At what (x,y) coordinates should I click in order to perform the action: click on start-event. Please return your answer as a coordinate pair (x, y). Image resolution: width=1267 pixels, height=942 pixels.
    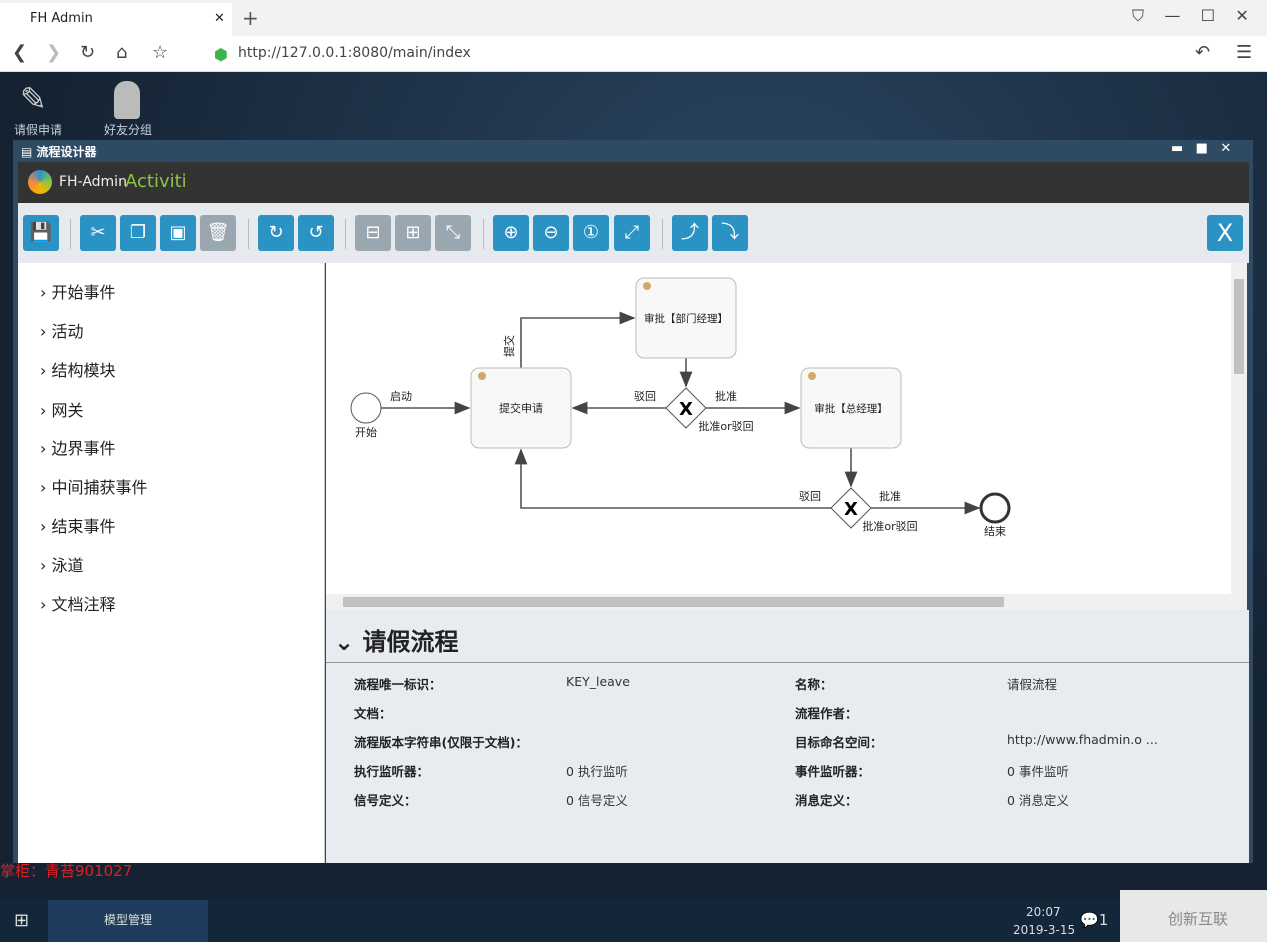
    Looking at the image, I should click on (366, 408).